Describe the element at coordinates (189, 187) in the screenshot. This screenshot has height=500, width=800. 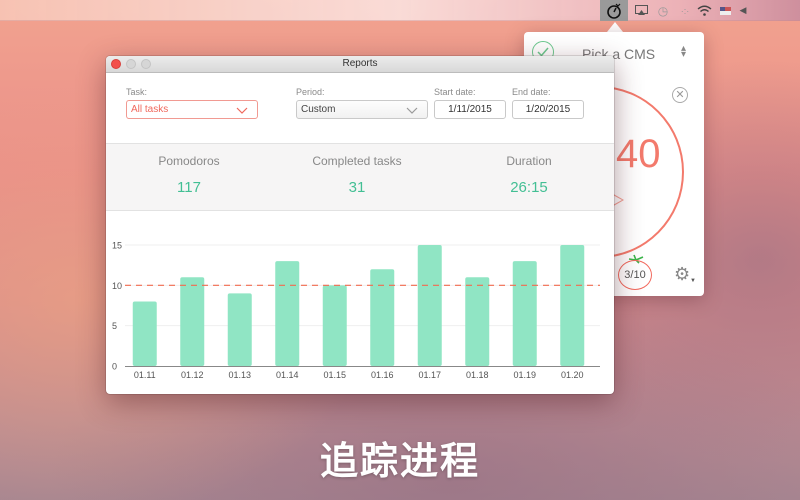
I see `stat-value: 117` at that location.